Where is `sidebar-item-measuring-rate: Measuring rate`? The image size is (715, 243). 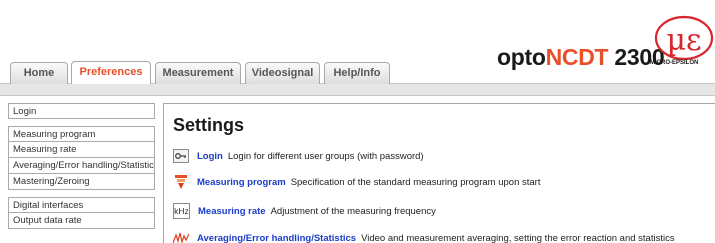
sidebar-item-measuring-rate: Measuring rate is located at coordinates (81, 150).